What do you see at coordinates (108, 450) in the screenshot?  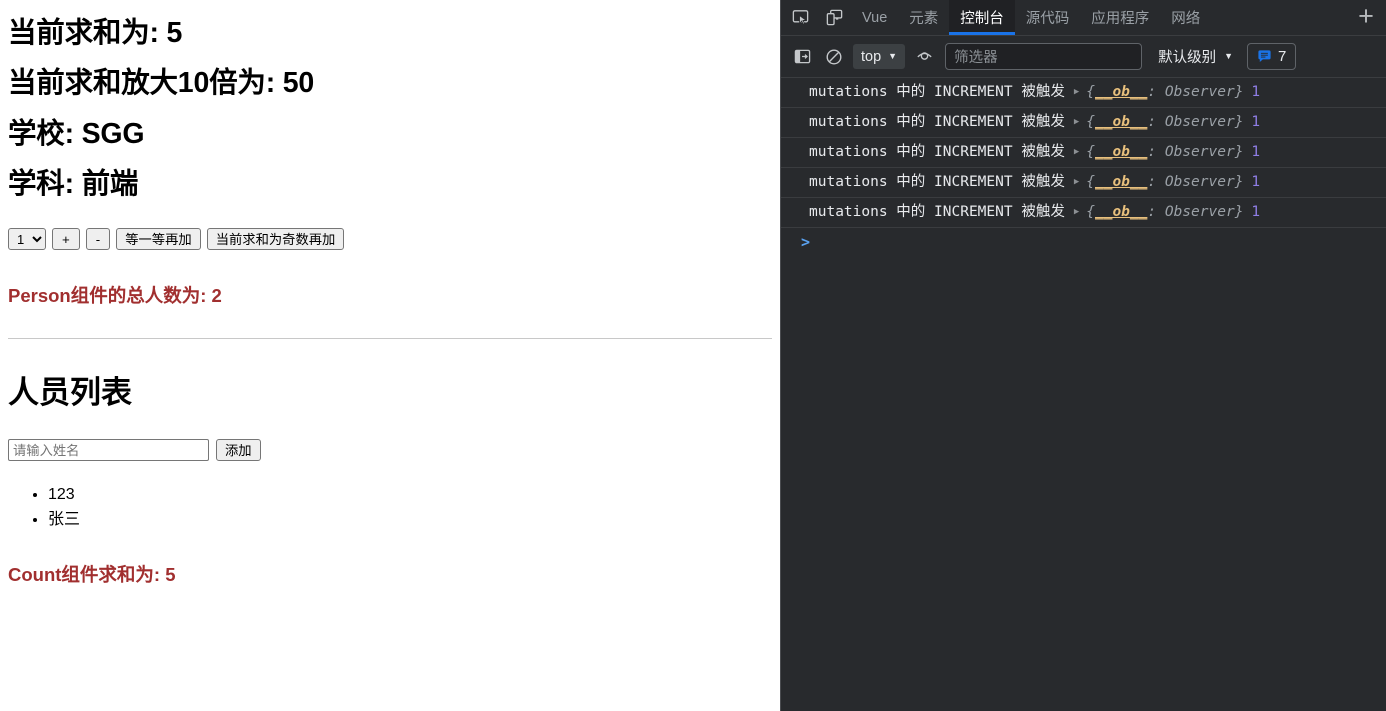 I see `person-name-input` at bounding box center [108, 450].